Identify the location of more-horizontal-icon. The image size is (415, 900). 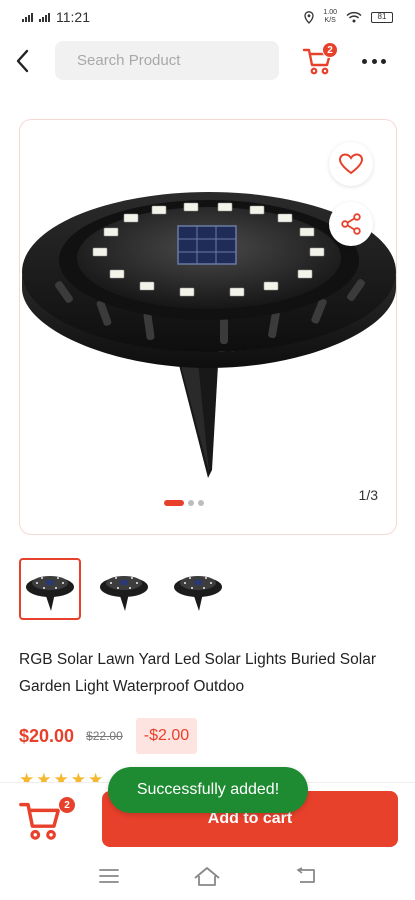
(364, 61).